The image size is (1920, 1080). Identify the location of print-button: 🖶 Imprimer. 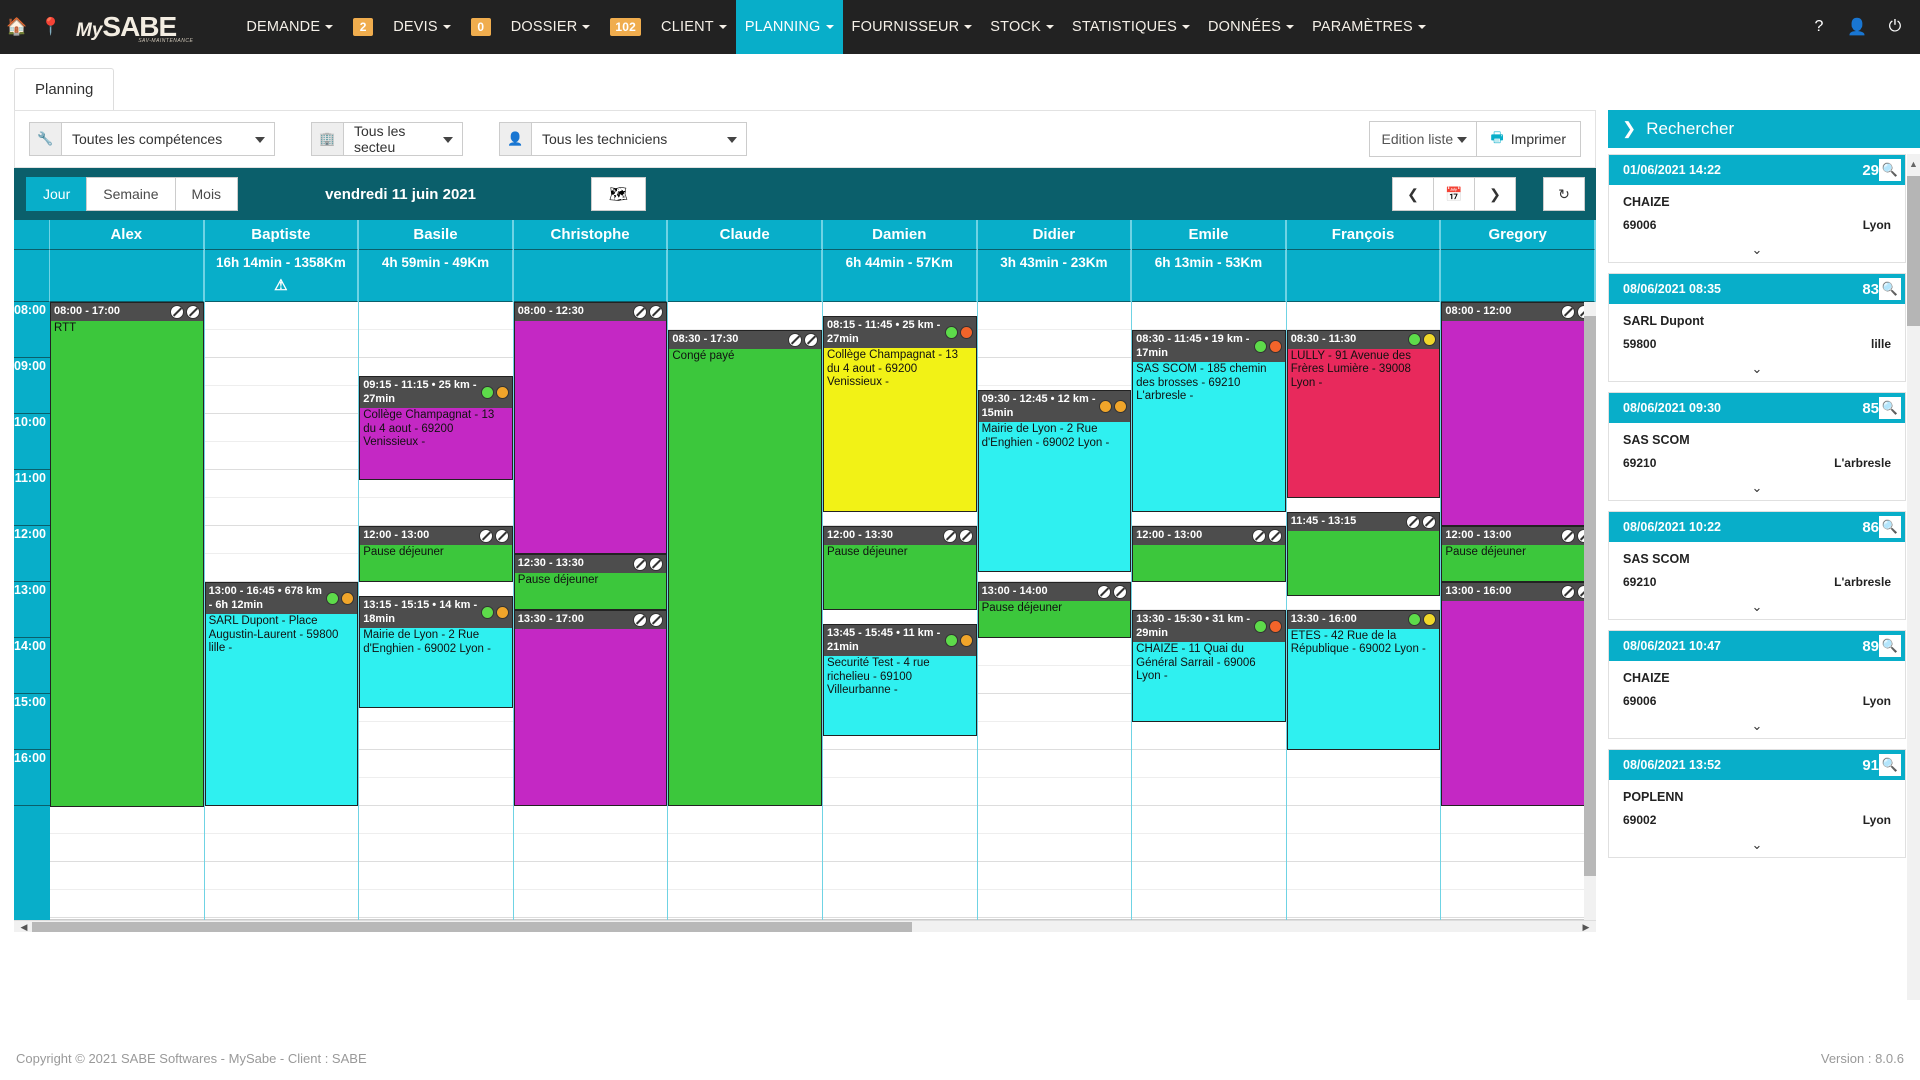
(1528, 139).